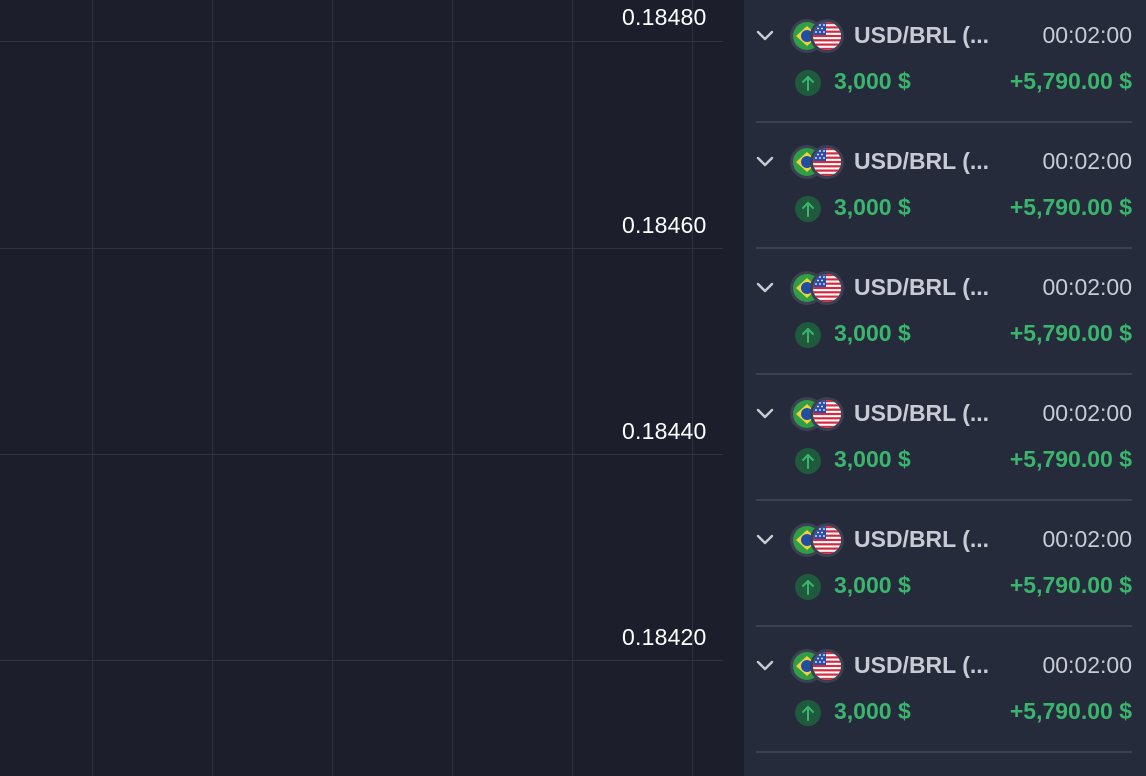 This screenshot has height=776, width=1146. I want to click on price-axis-label: 0.18480, so click(664, 17).